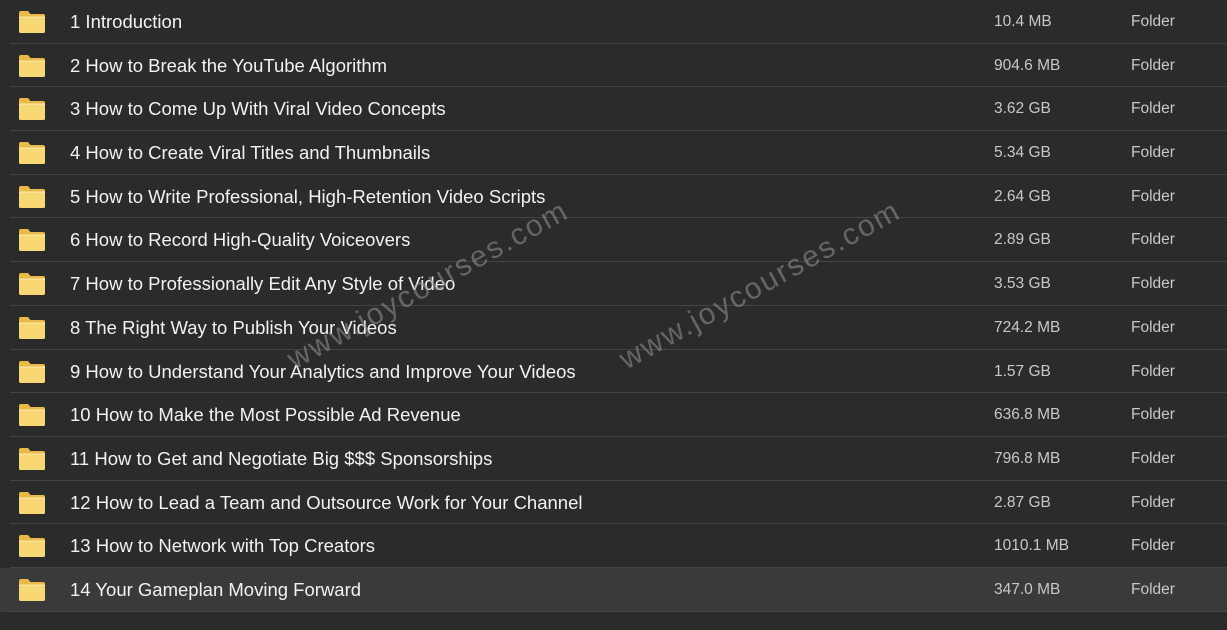 The image size is (1227, 630). What do you see at coordinates (1022, 109) in the screenshot?
I see `file-size: 3.62 GB` at bounding box center [1022, 109].